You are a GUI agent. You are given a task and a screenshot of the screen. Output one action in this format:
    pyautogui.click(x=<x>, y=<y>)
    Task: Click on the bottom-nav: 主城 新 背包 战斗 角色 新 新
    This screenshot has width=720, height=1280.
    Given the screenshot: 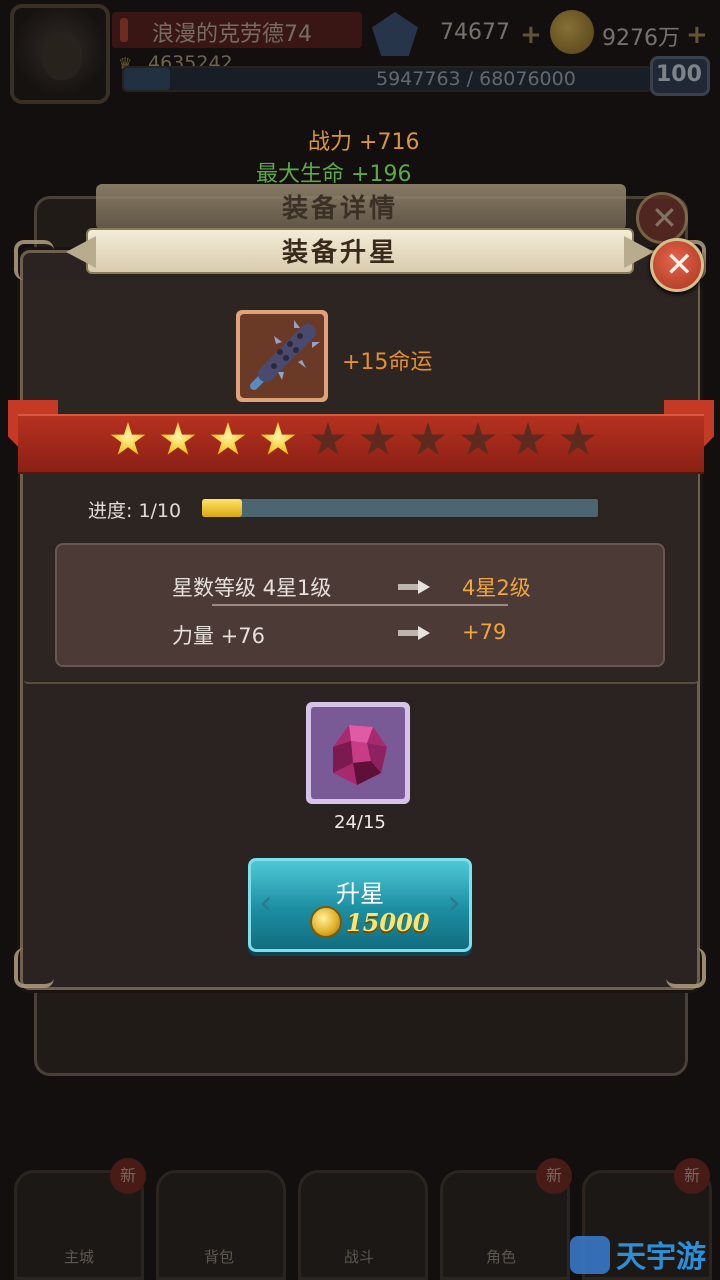 What is the action you would take?
    pyautogui.click(x=360, y=1215)
    